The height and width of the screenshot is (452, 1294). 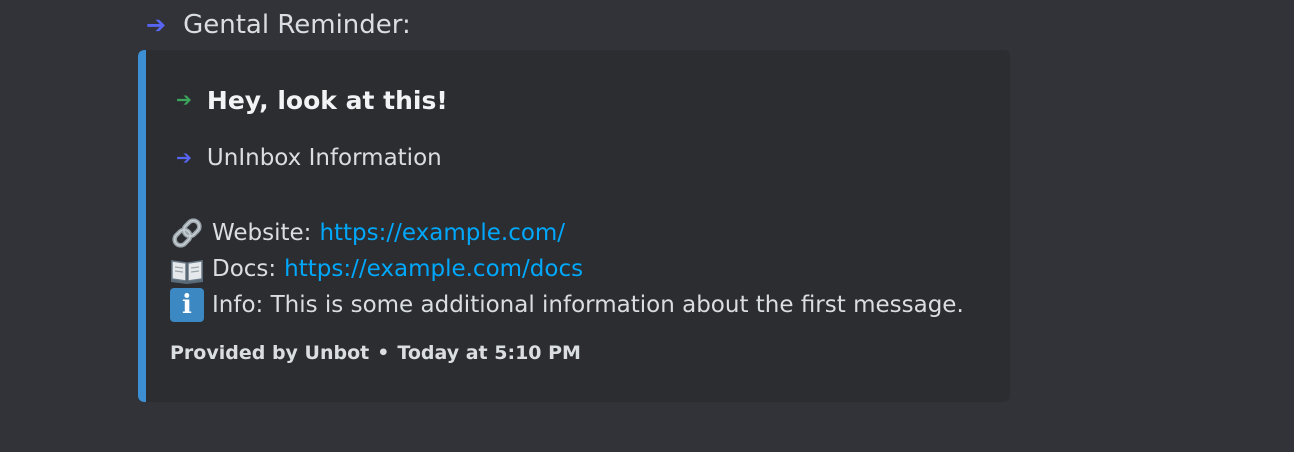 What do you see at coordinates (187, 233) in the screenshot?
I see `link-icon` at bounding box center [187, 233].